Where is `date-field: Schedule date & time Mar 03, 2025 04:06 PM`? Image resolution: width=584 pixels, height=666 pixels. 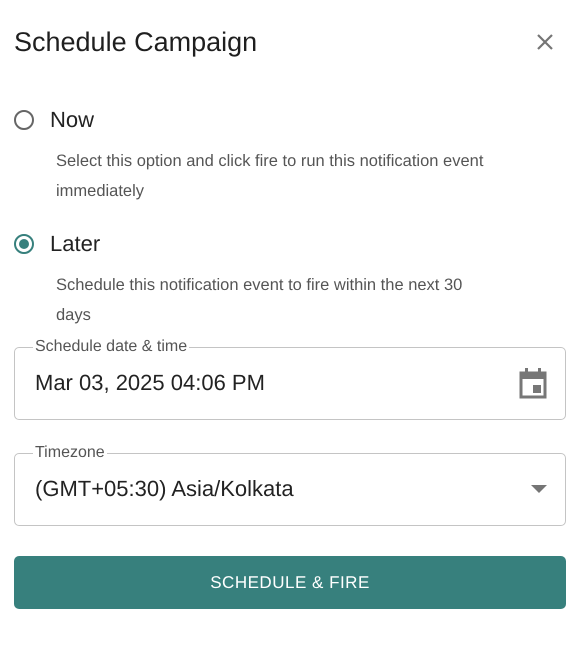 date-field: Schedule date & time Mar 03, 2025 04:06 PM is located at coordinates (290, 379).